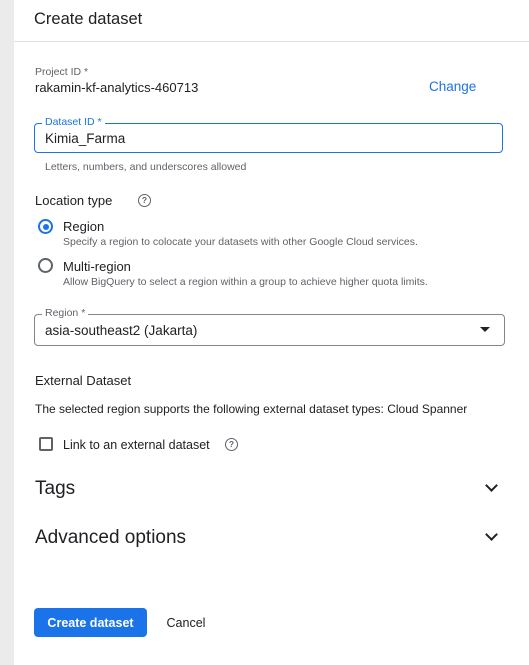 The image size is (529, 665). Describe the element at coordinates (110, 538) in the screenshot. I see `advanced-options-title: Advanced options` at that location.